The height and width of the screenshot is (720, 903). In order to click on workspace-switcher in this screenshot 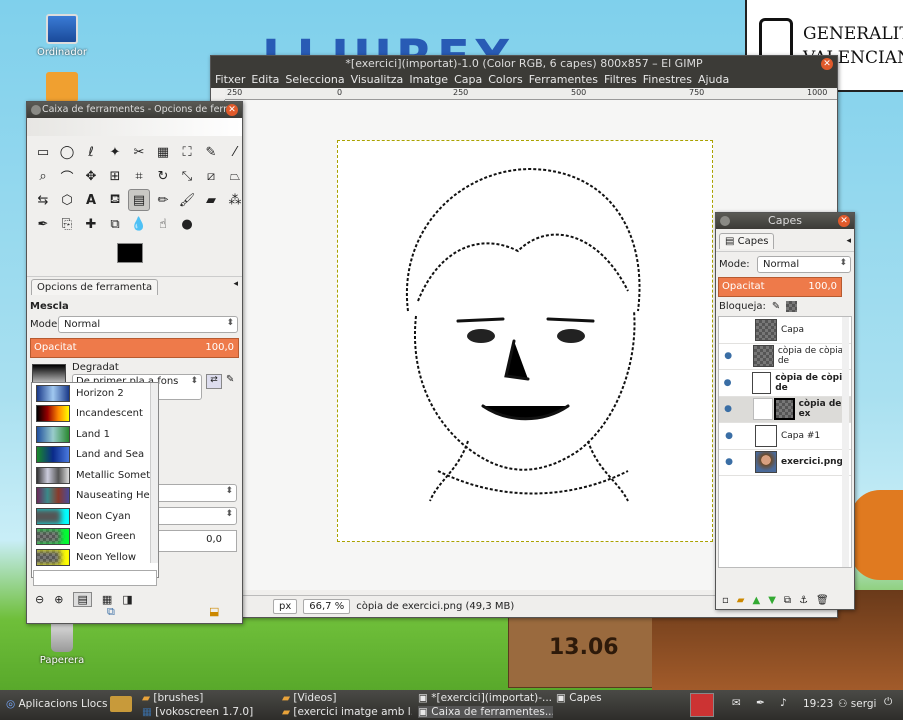, I will do `click(702, 705)`.